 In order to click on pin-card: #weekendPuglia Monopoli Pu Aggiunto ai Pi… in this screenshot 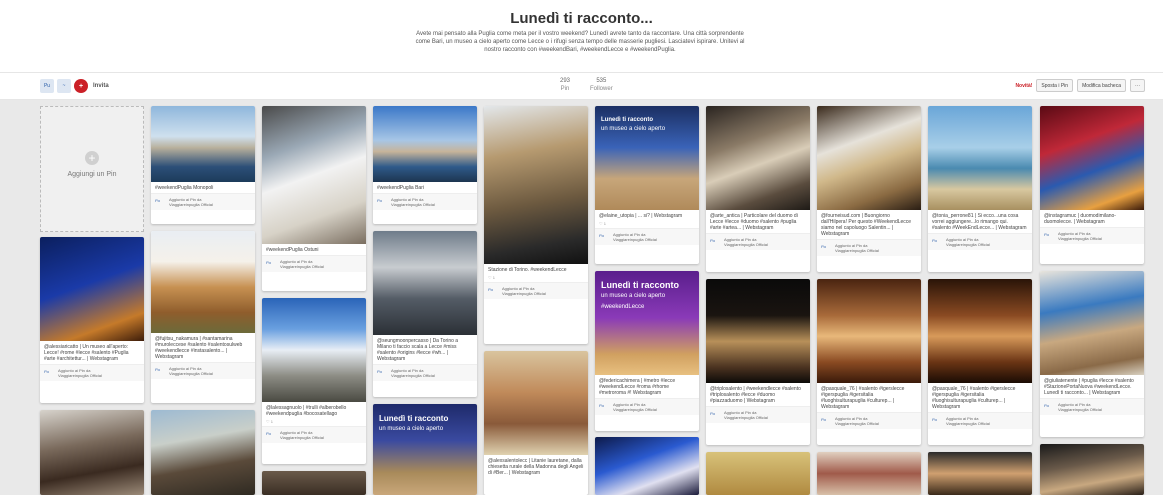, I will do `click(203, 165)`.